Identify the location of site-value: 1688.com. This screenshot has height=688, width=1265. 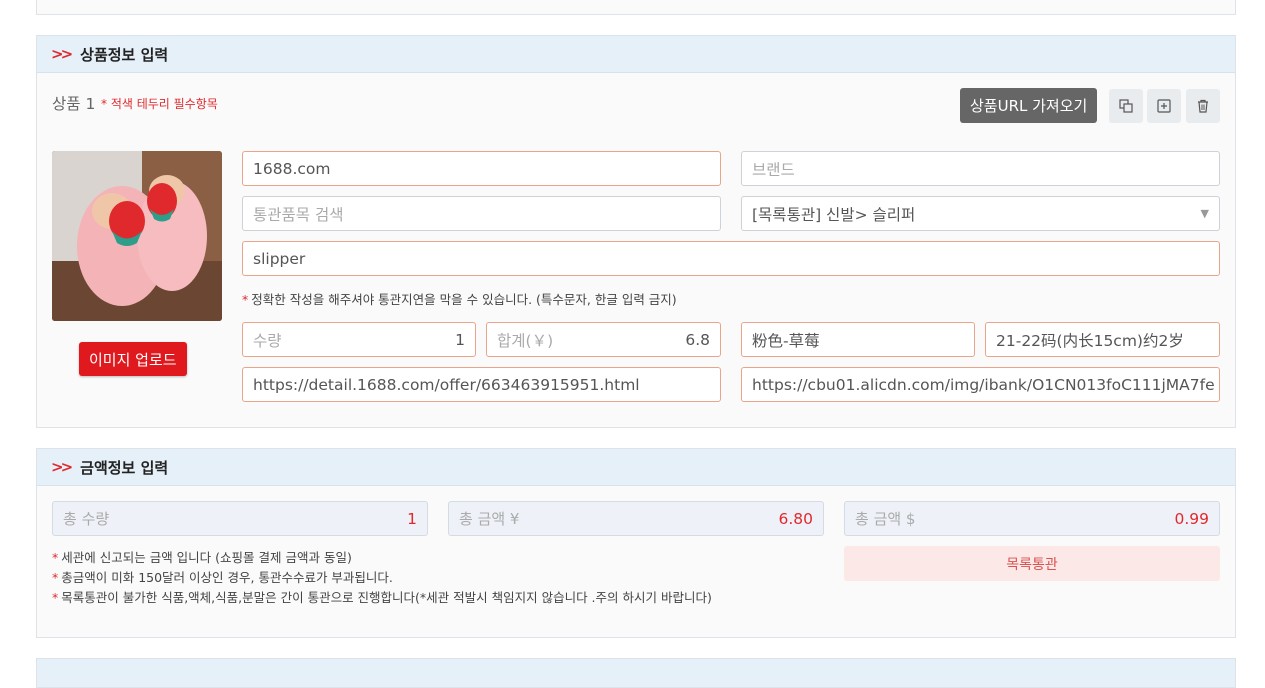
(292, 168).